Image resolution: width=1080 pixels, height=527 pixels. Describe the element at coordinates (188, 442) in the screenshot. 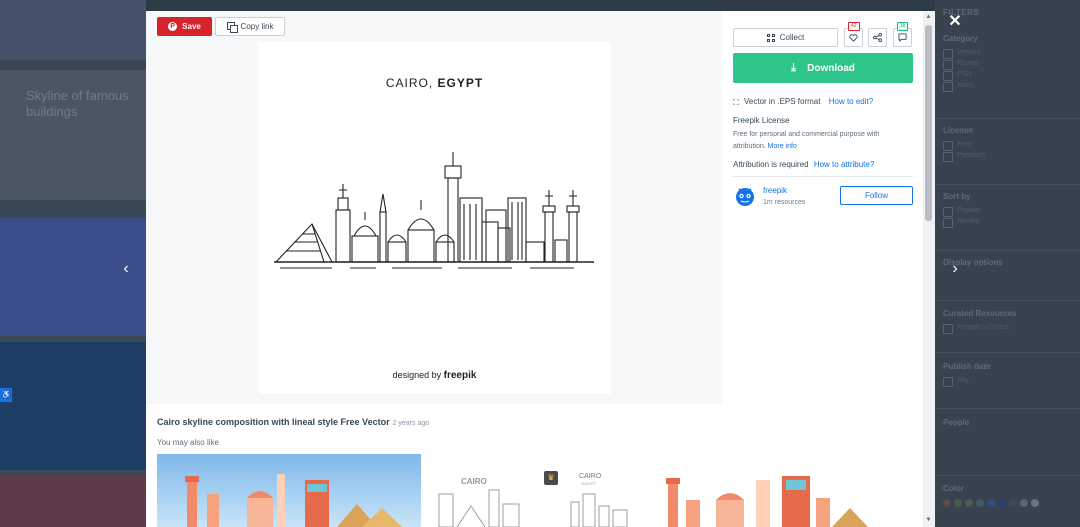

I see `related-heading: You may also like` at that location.